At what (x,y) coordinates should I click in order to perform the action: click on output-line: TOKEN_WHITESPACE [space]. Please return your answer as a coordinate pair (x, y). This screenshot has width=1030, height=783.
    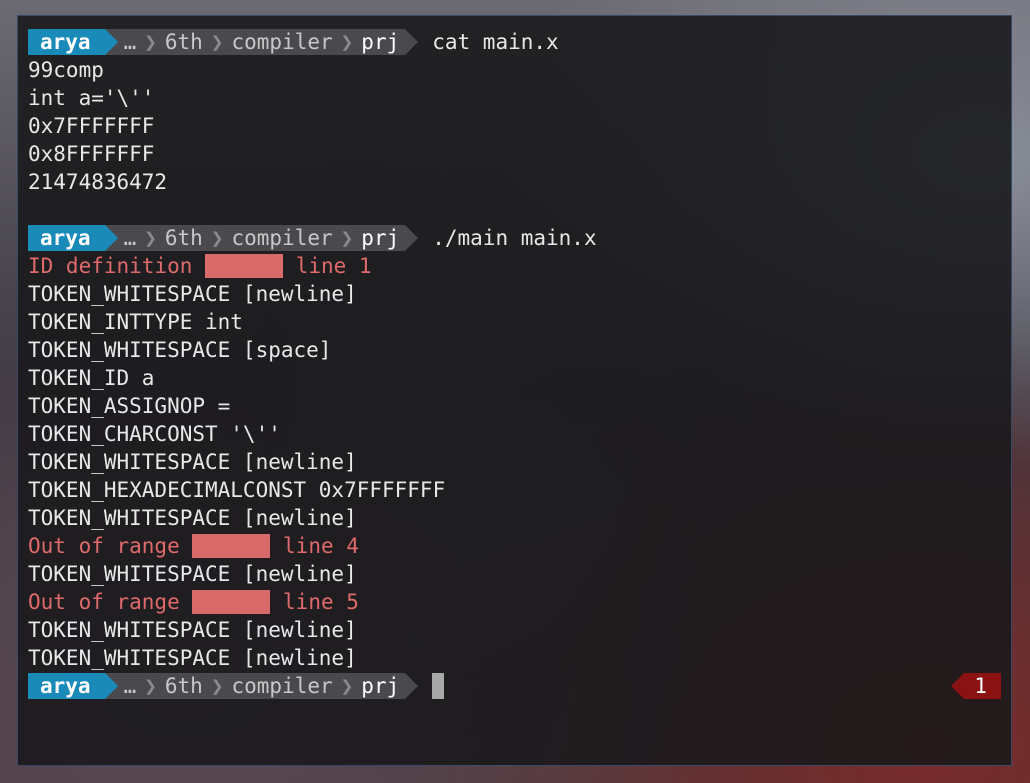
    Looking at the image, I should click on (514, 350).